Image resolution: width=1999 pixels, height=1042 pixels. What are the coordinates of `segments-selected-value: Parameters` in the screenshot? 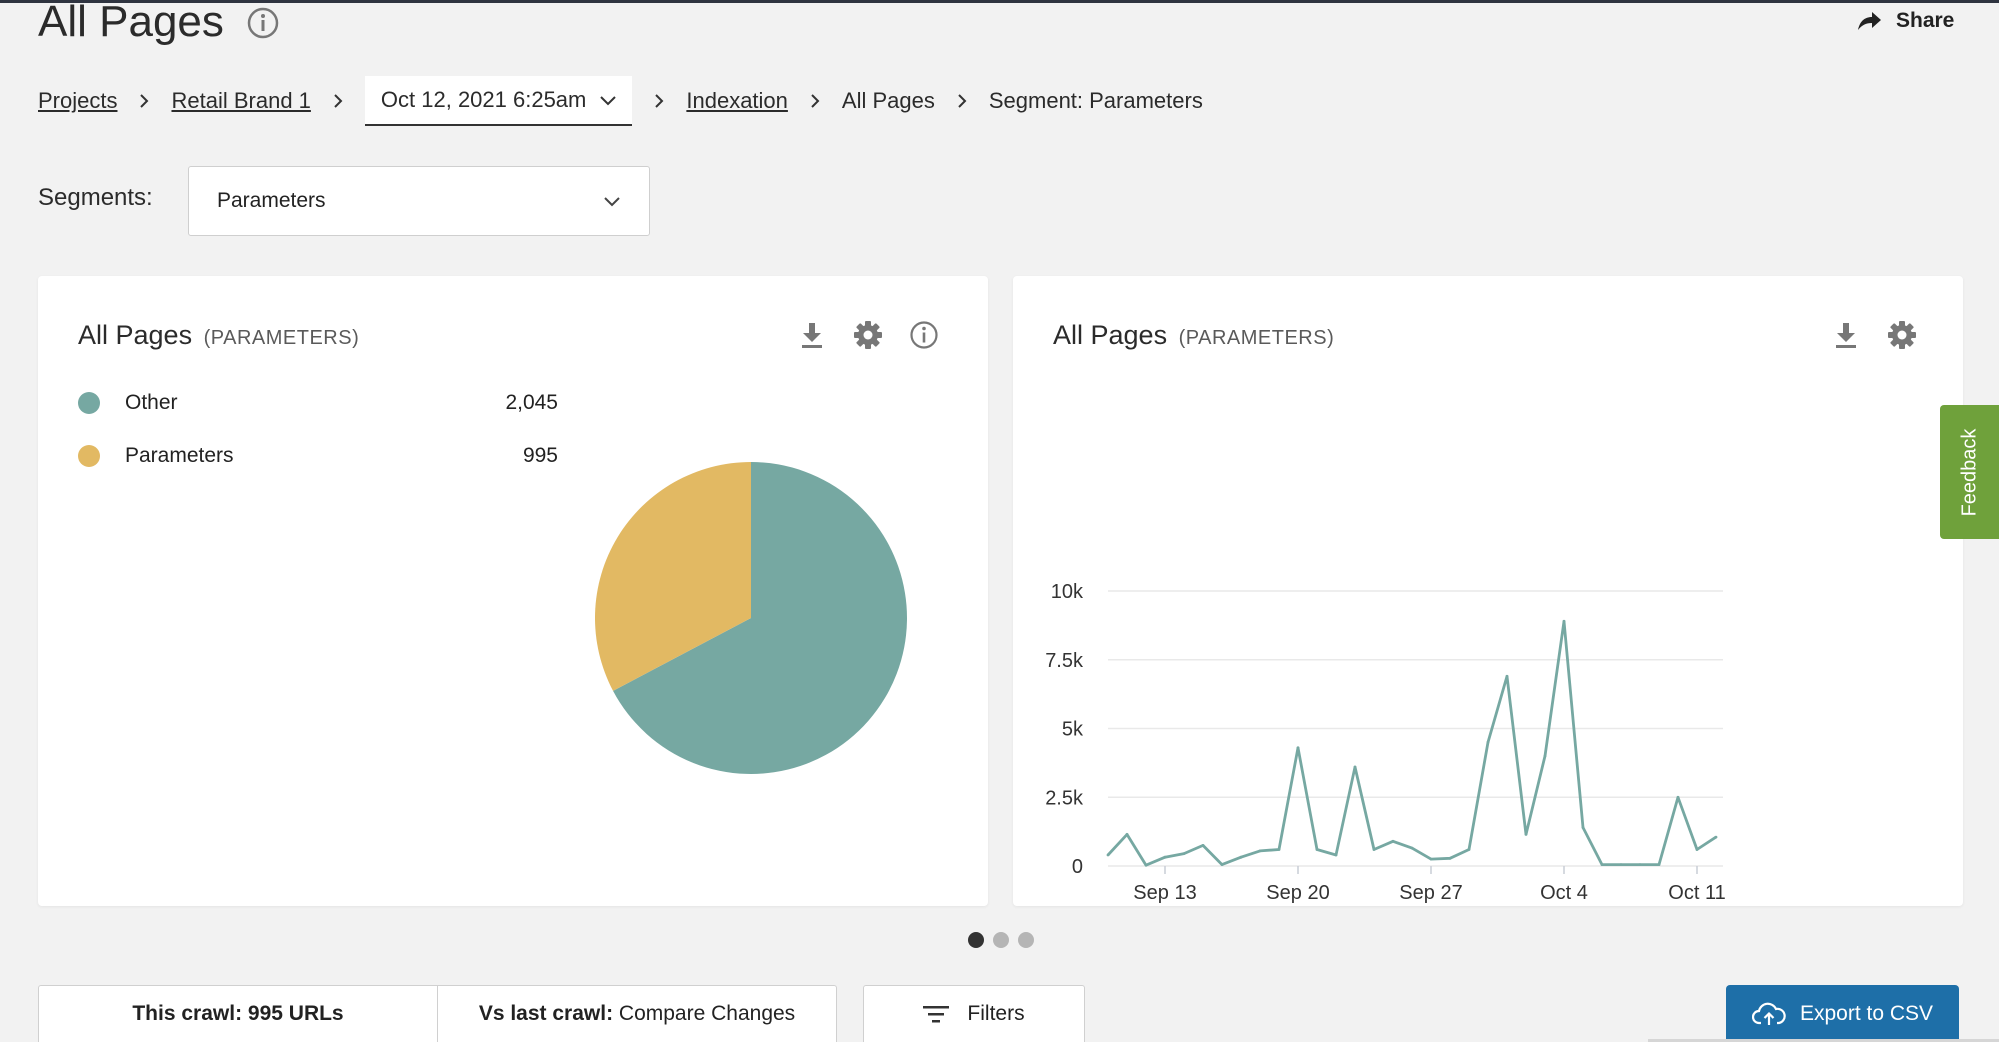 It's located at (271, 200).